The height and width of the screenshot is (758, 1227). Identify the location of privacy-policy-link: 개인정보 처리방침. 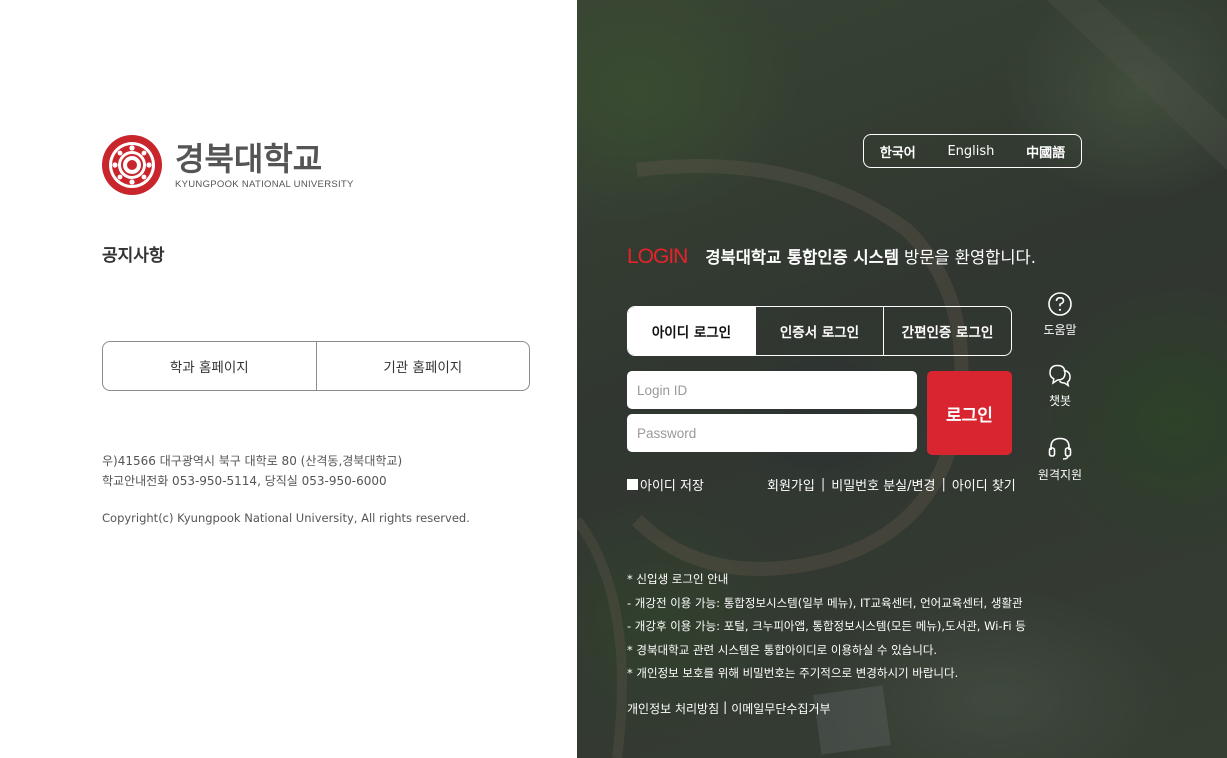
(673, 708).